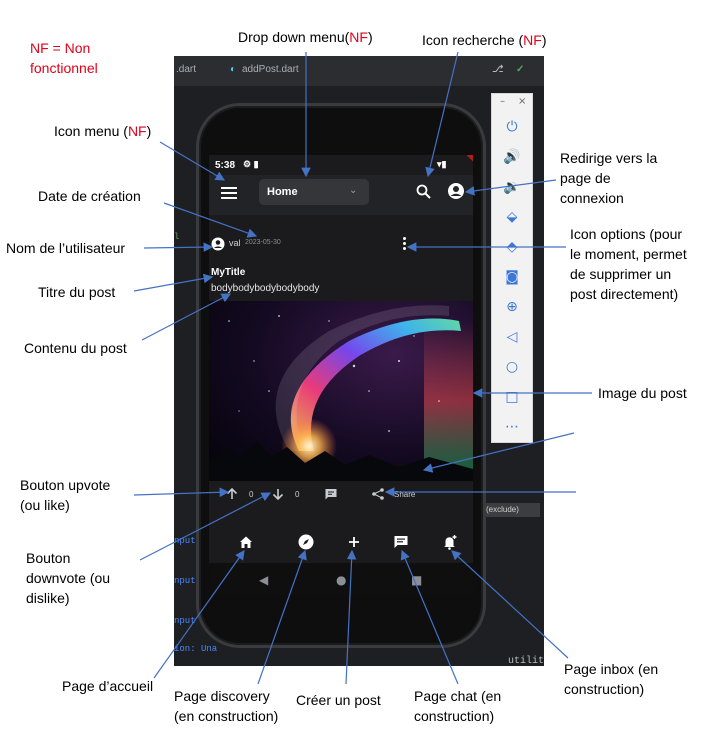 Image resolution: width=714 pixels, height=733 pixels. What do you see at coordinates (225, 165) in the screenshot?
I see `status-time: 5:38` at bounding box center [225, 165].